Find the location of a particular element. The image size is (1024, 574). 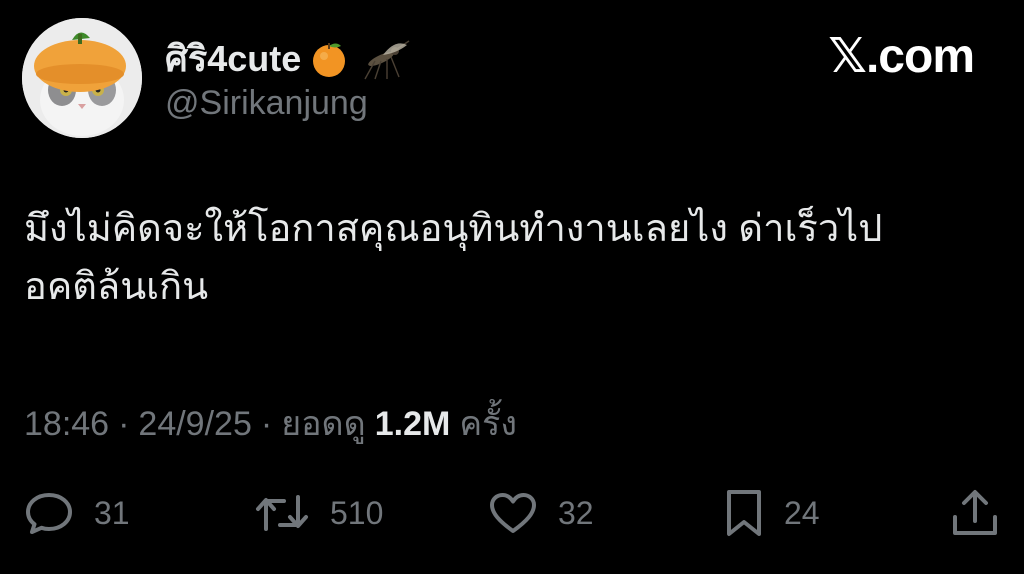

like-button: 32 is located at coordinates (541, 513).